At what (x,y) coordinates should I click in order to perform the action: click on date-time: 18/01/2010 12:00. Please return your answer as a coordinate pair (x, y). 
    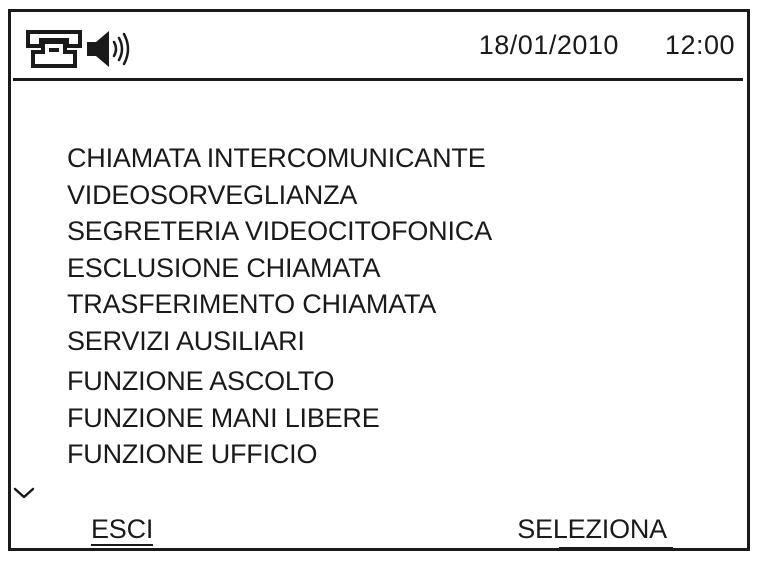
    Looking at the image, I should click on (607, 45).